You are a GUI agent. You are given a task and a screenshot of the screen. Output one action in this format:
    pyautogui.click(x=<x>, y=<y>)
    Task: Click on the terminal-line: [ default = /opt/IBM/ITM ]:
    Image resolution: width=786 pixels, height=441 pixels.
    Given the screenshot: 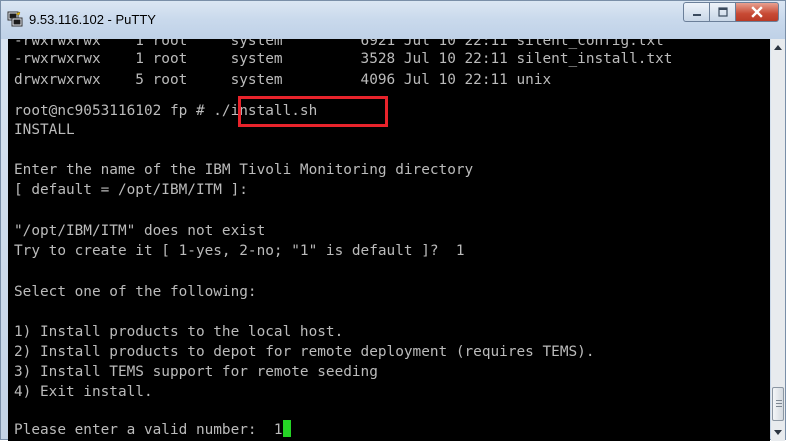 What is the action you would take?
    pyautogui.click(x=131, y=190)
    